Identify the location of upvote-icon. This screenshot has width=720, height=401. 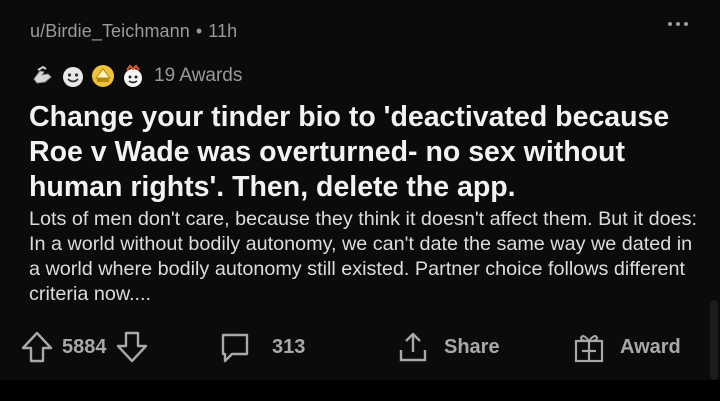
(37, 347).